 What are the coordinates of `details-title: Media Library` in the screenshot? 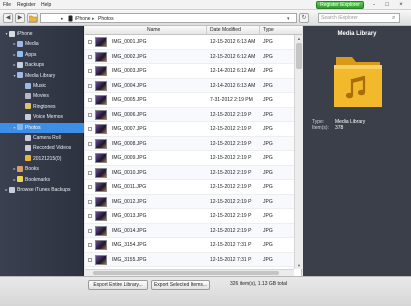 It's located at (357, 34).